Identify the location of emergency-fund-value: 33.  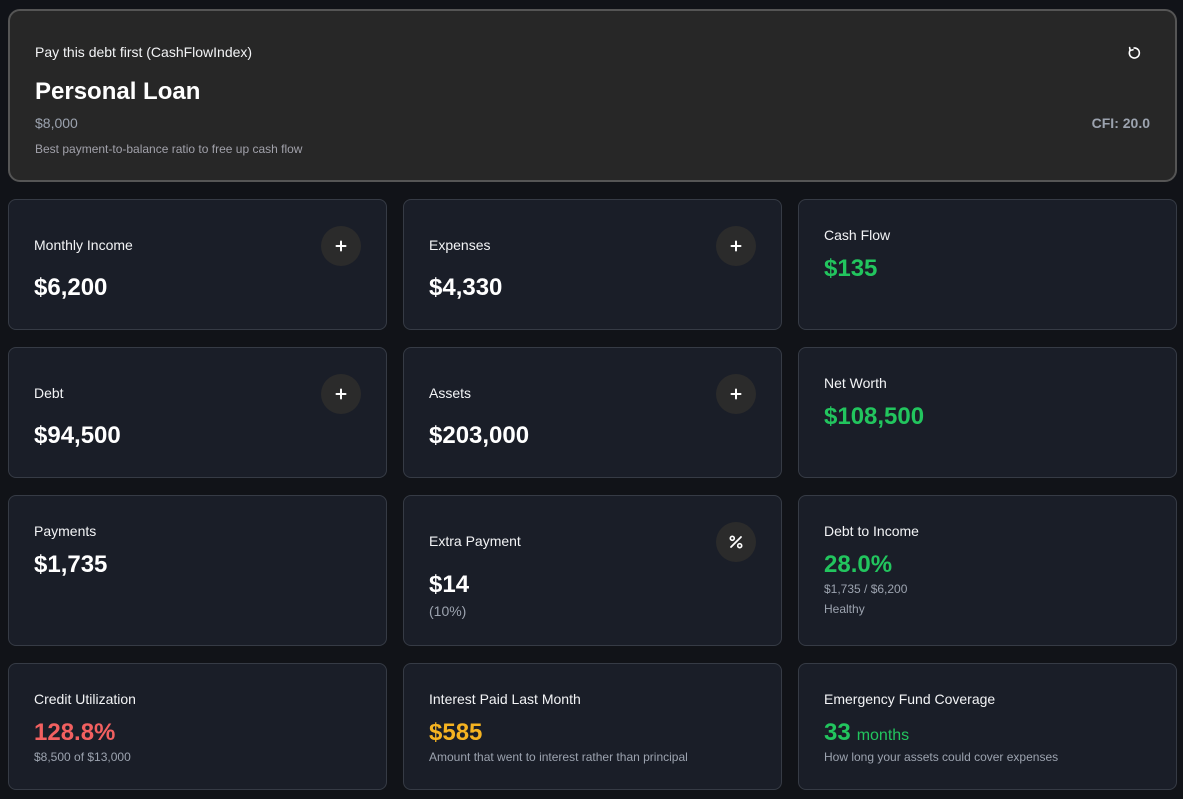
(837, 732).